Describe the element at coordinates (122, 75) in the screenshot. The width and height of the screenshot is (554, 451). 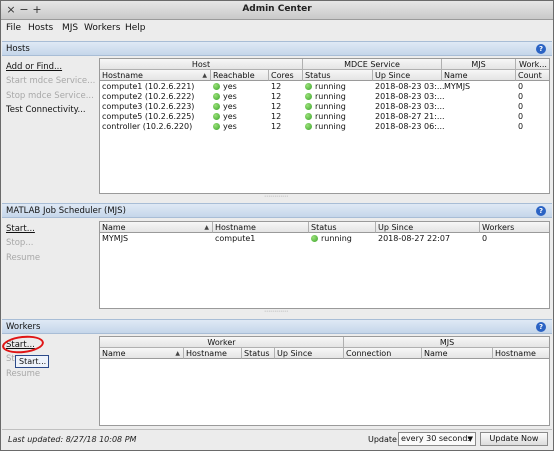
I see `column-hostname-label: Hostname` at that location.